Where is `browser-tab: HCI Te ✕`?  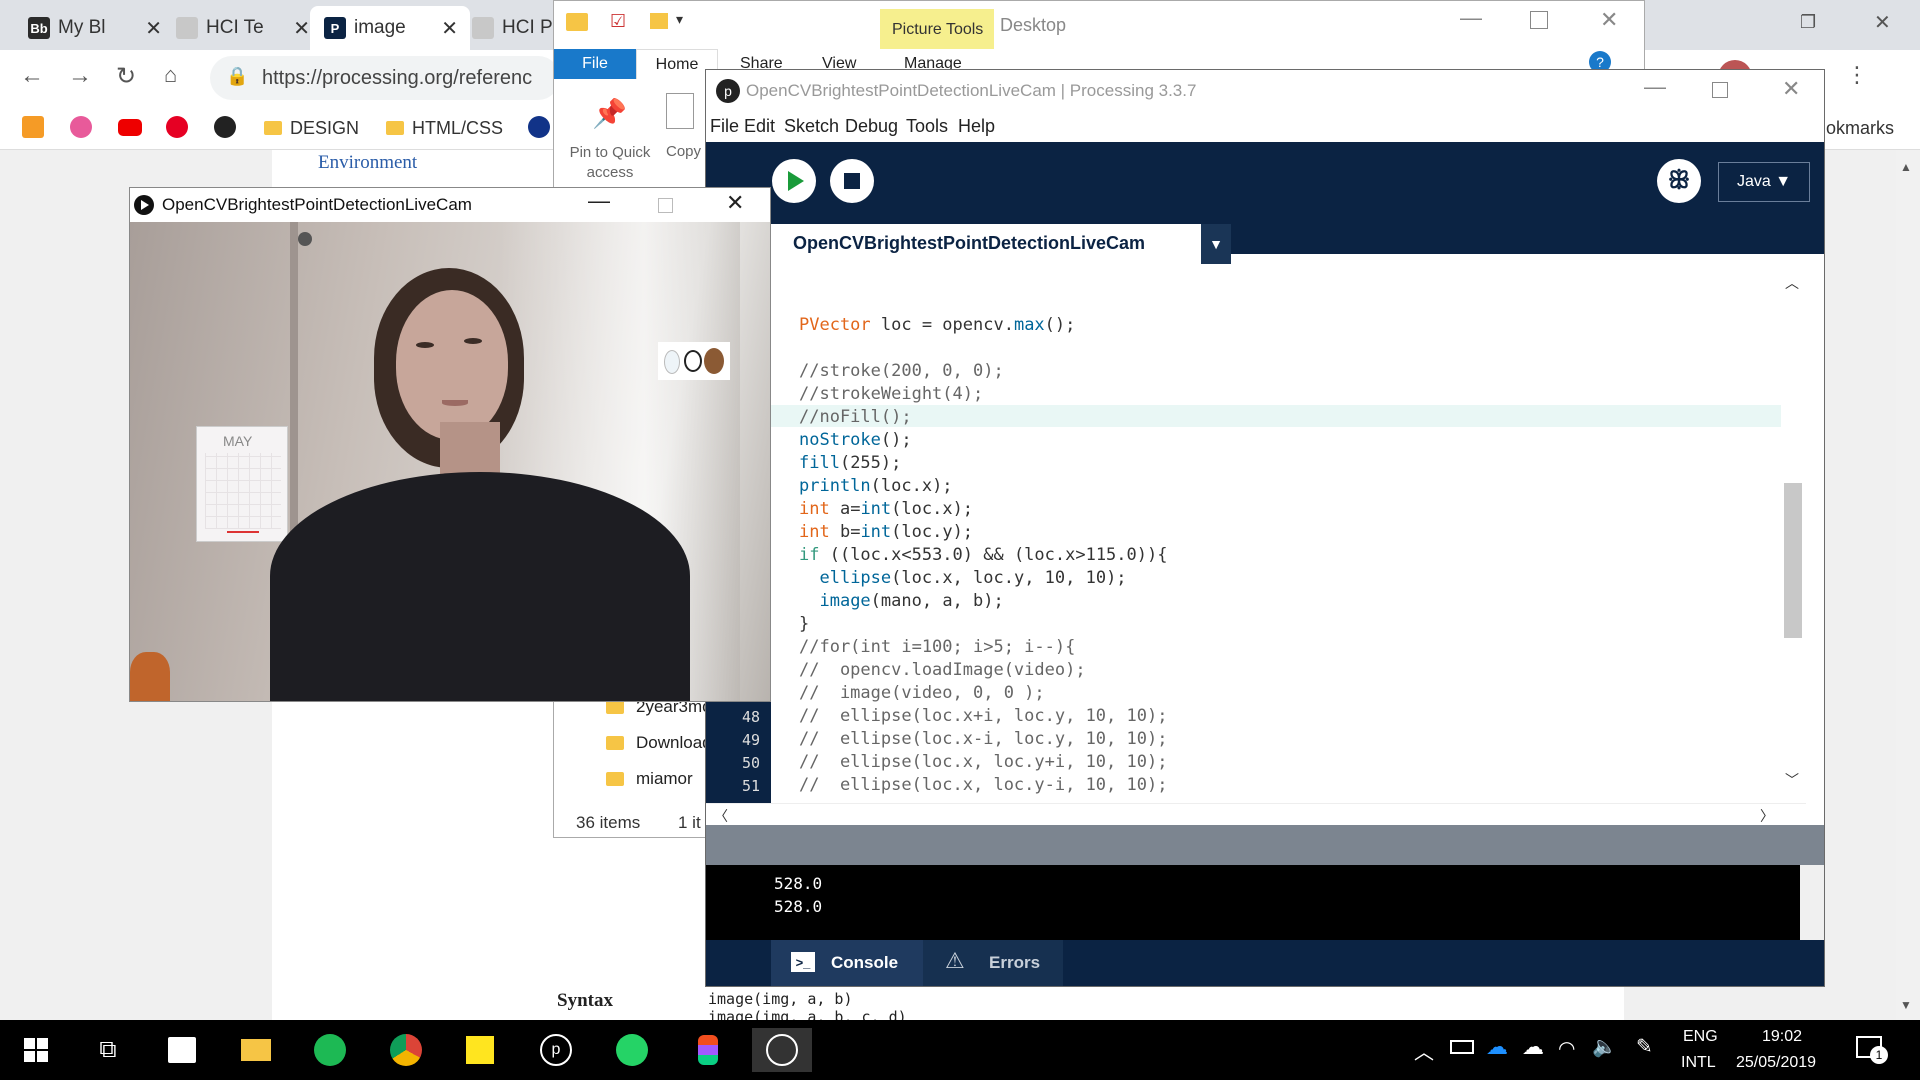 browser-tab: HCI Te ✕ is located at coordinates (242, 28).